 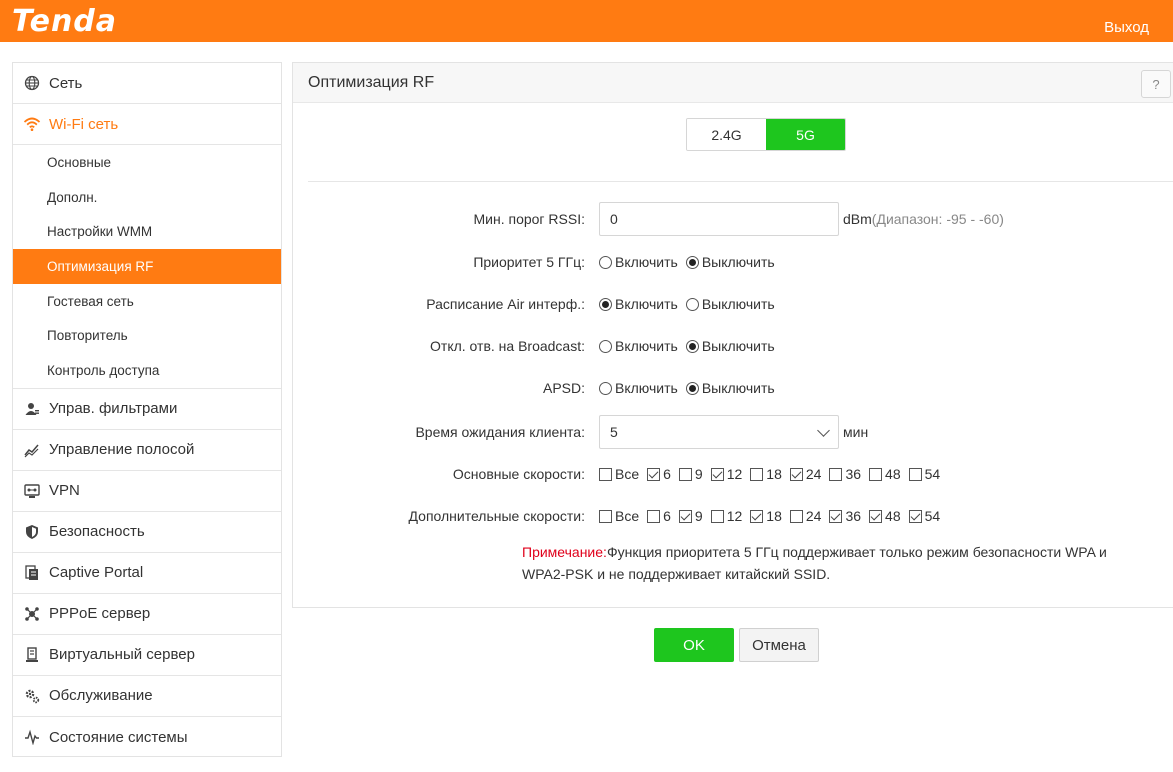 What do you see at coordinates (529, 262) in the screenshot?
I see `prio5-label: Приоритет 5 ГГц:` at bounding box center [529, 262].